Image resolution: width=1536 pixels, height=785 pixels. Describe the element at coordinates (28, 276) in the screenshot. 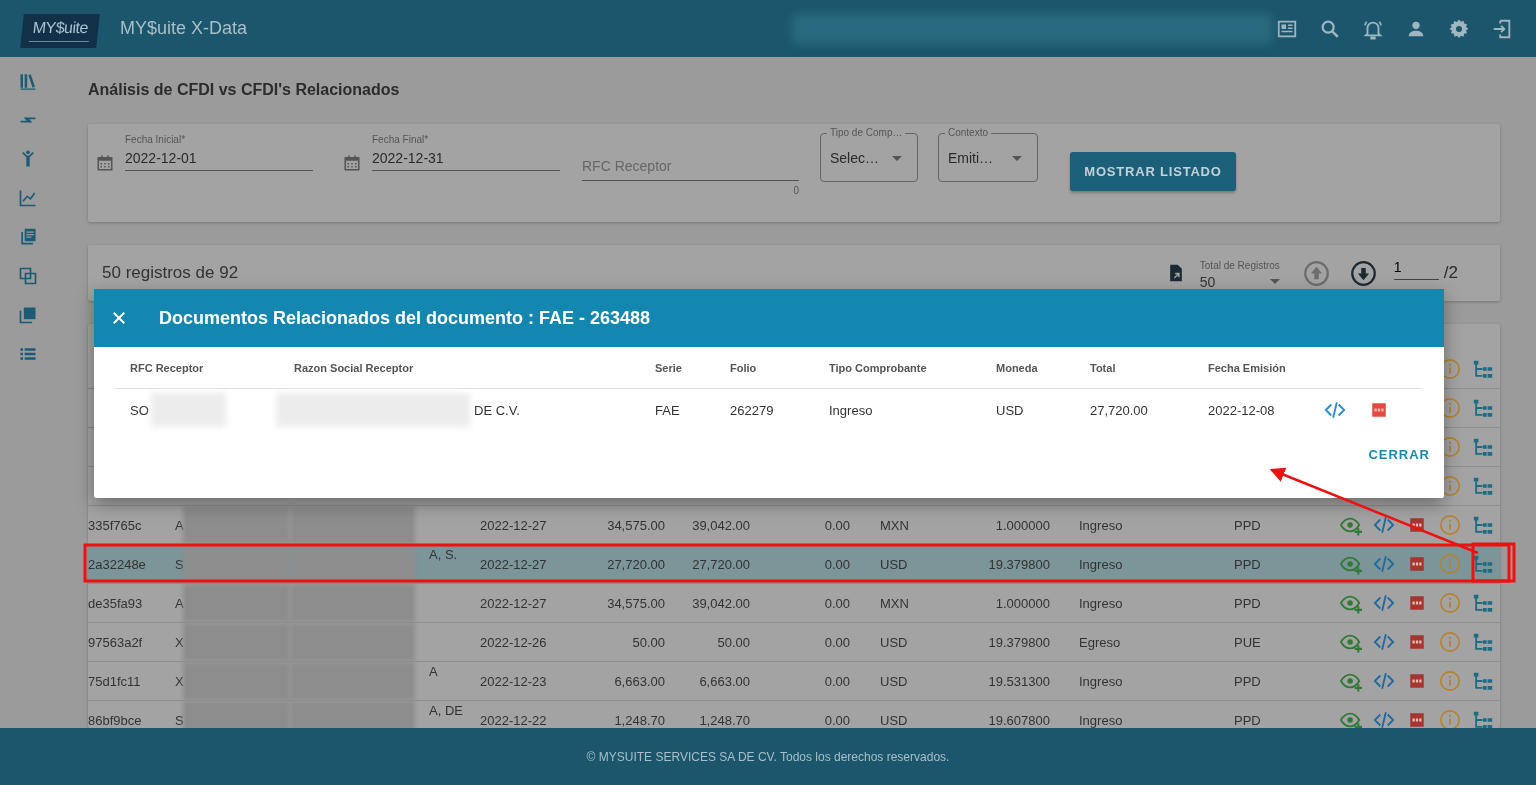

I see `squares-icon` at that location.